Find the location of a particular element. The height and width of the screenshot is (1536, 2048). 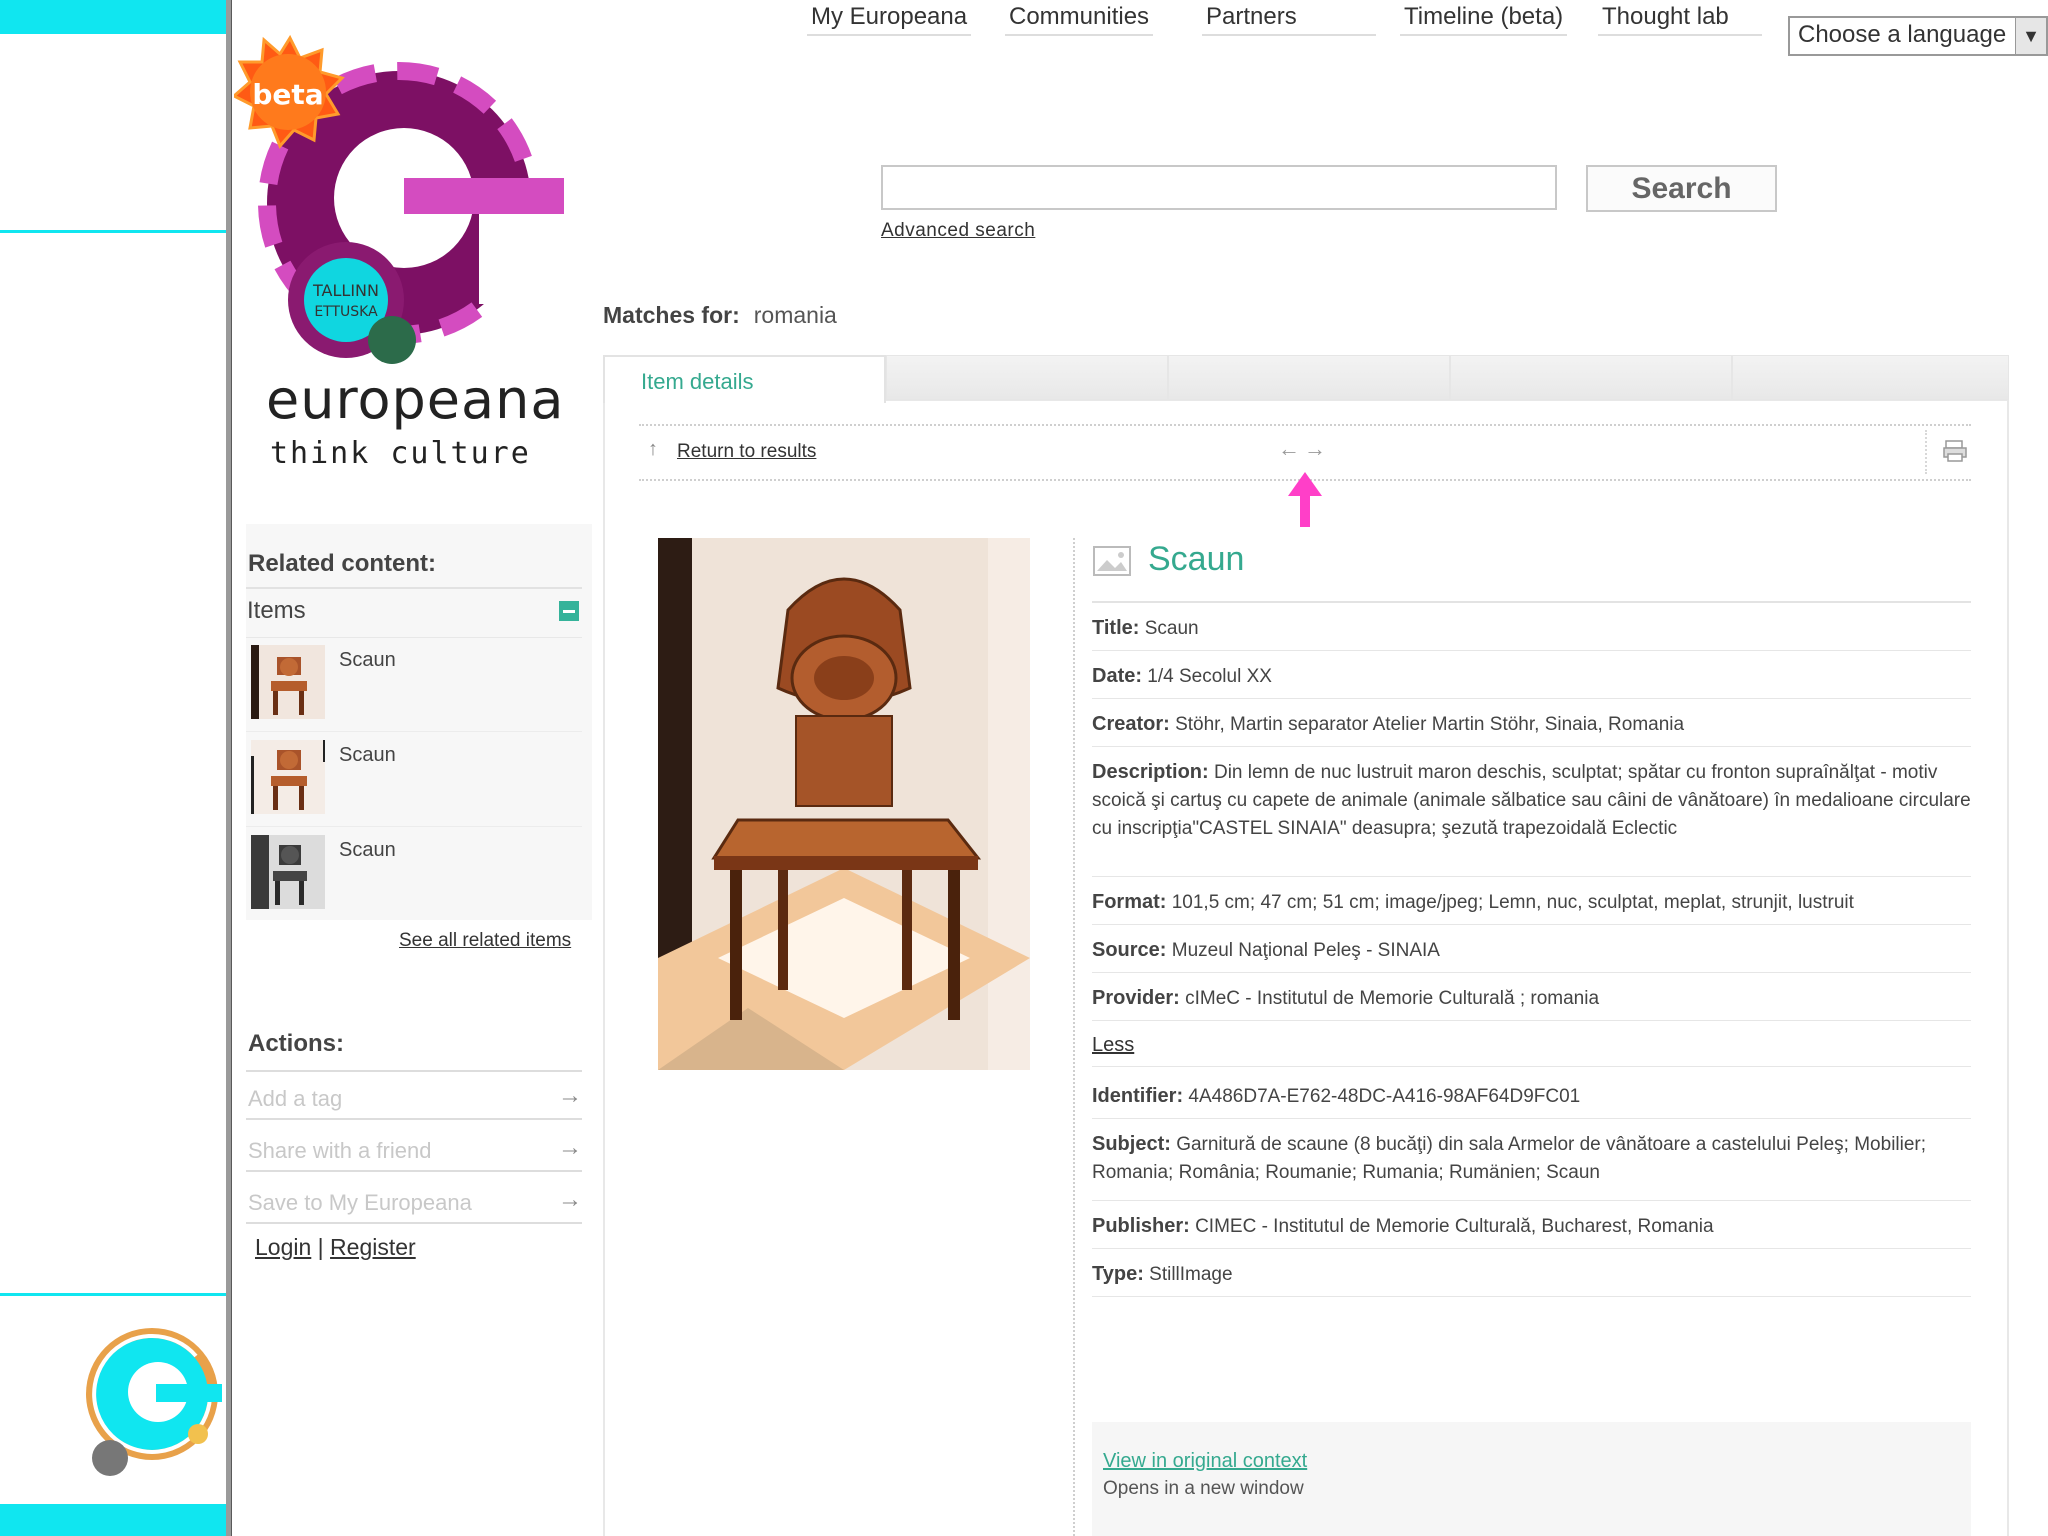

svg-text: TALLINN is located at coordinates (345, 290).